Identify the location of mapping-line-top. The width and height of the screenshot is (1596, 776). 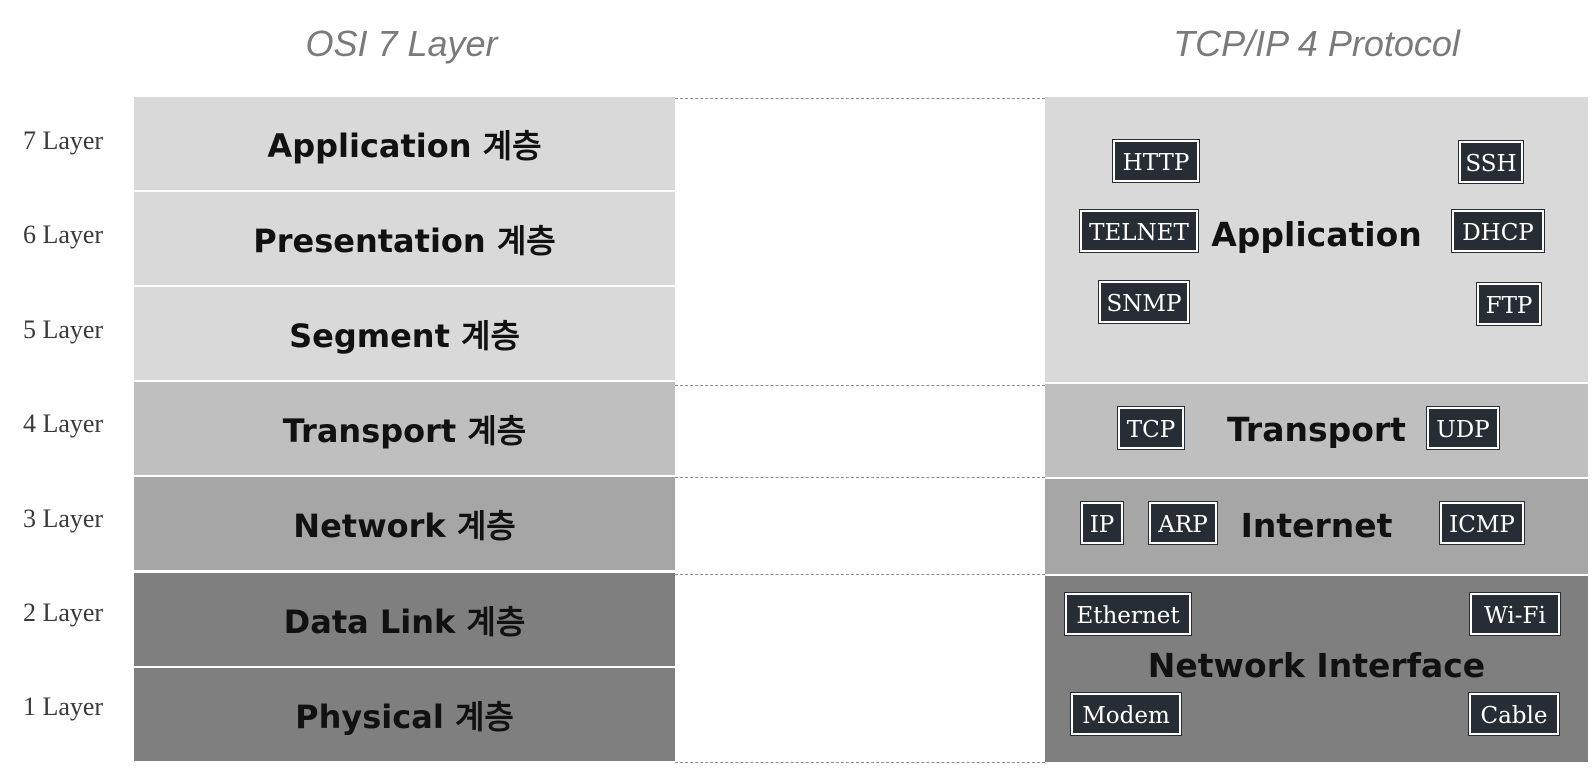
(860, 98).